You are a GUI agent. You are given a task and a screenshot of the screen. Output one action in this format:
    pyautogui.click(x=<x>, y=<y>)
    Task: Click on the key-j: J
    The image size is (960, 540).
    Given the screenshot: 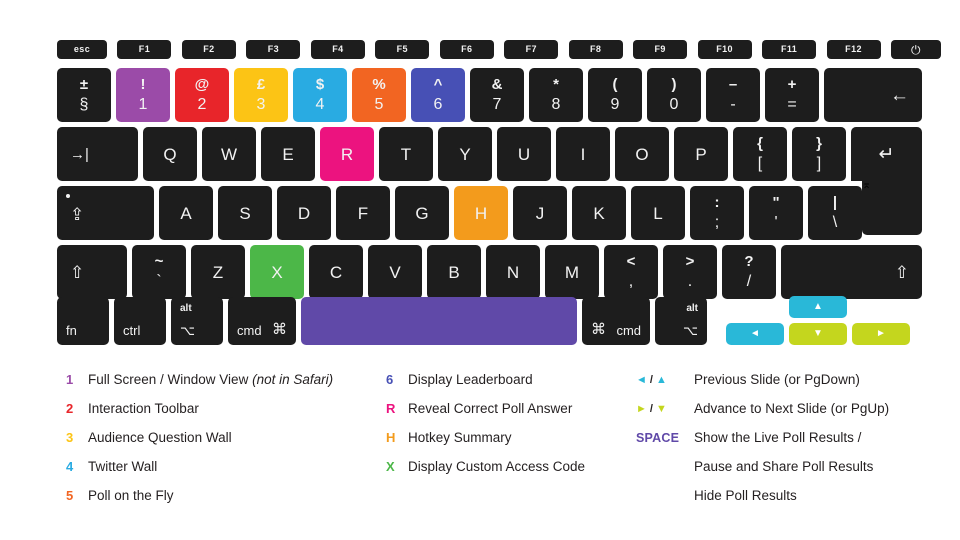 What is the action you would take?
    pyautogui.click(x=540, y=213)
    